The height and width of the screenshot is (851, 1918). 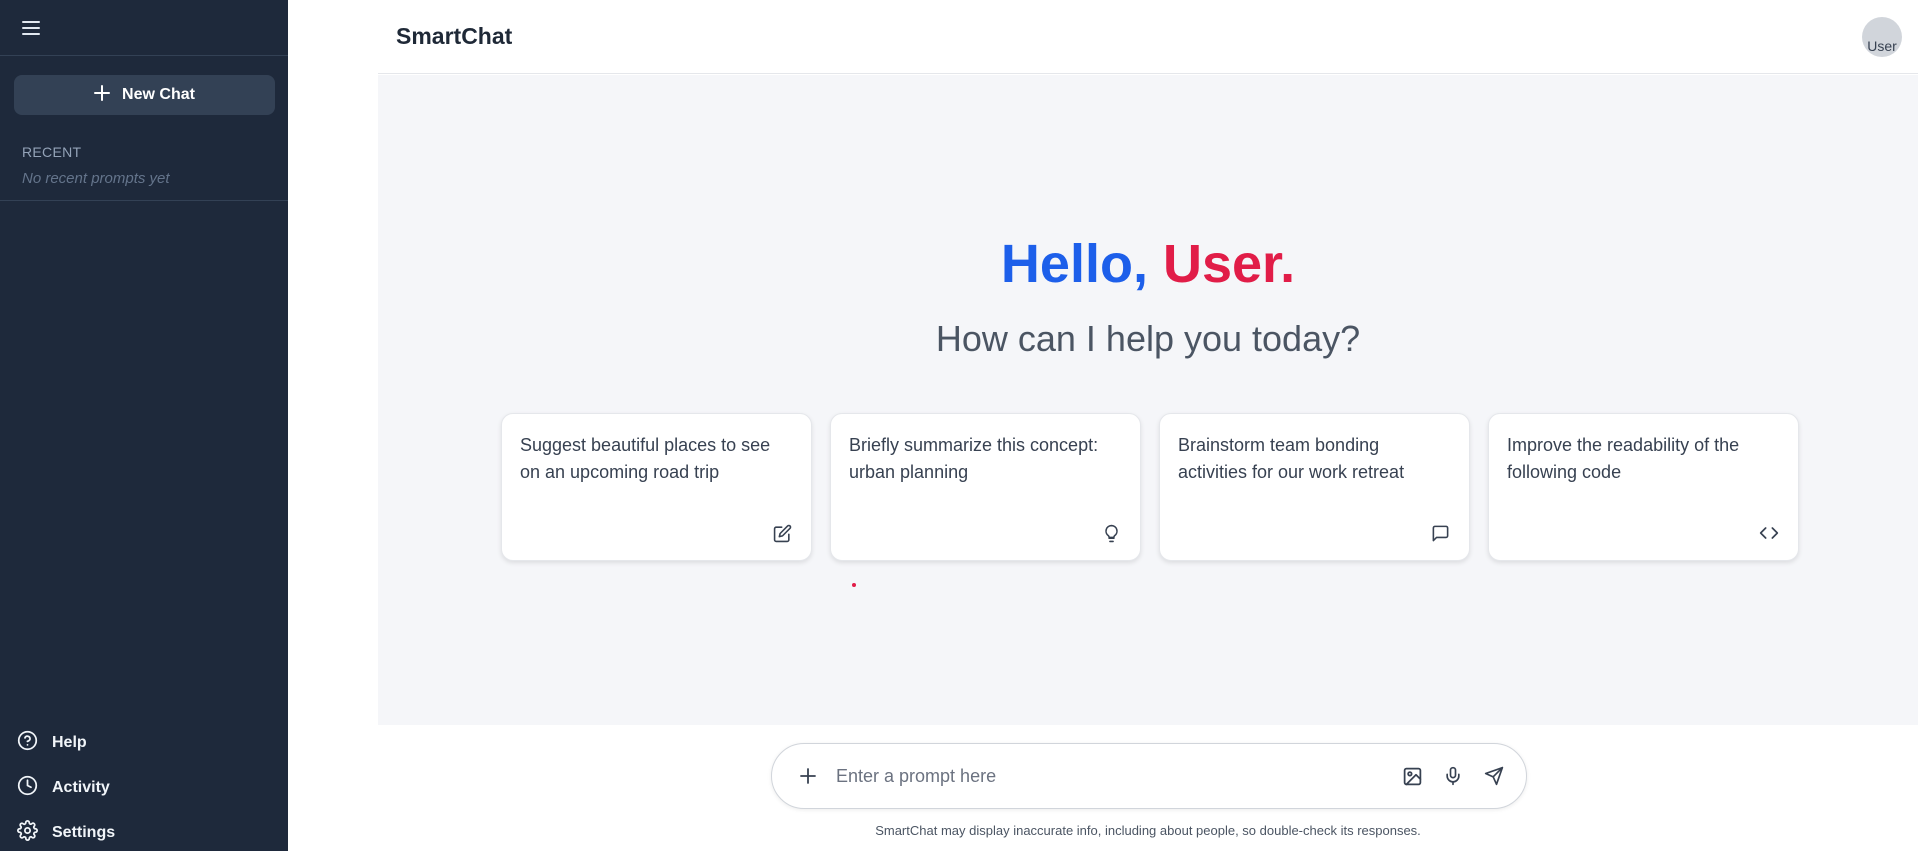 What do you see at coordinates (158, 94) in the screenshot?
I see `new-chat-label: New Chat` at bounding box center [158, 94].